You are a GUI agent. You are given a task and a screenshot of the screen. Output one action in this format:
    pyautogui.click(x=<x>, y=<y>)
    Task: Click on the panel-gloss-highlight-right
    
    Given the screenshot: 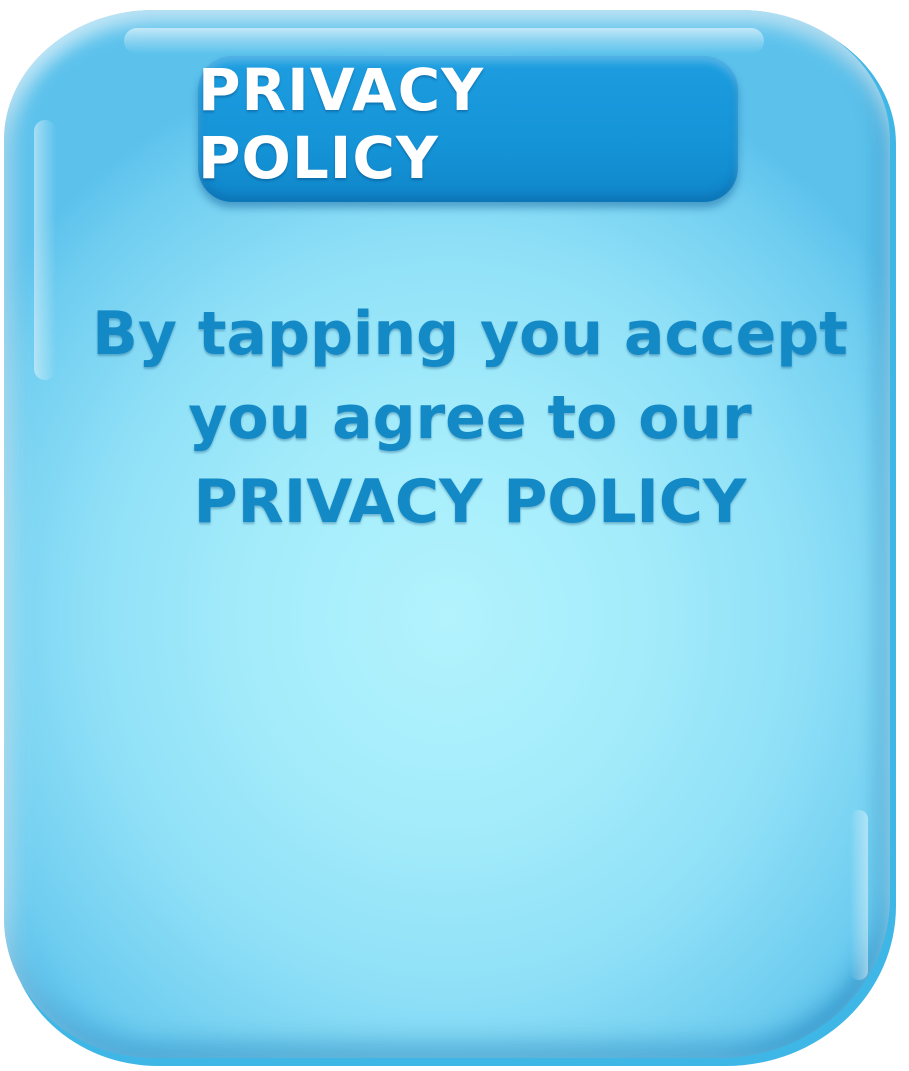 What is the action you would take?
    pyautogui.click(x=859, y=895)
    